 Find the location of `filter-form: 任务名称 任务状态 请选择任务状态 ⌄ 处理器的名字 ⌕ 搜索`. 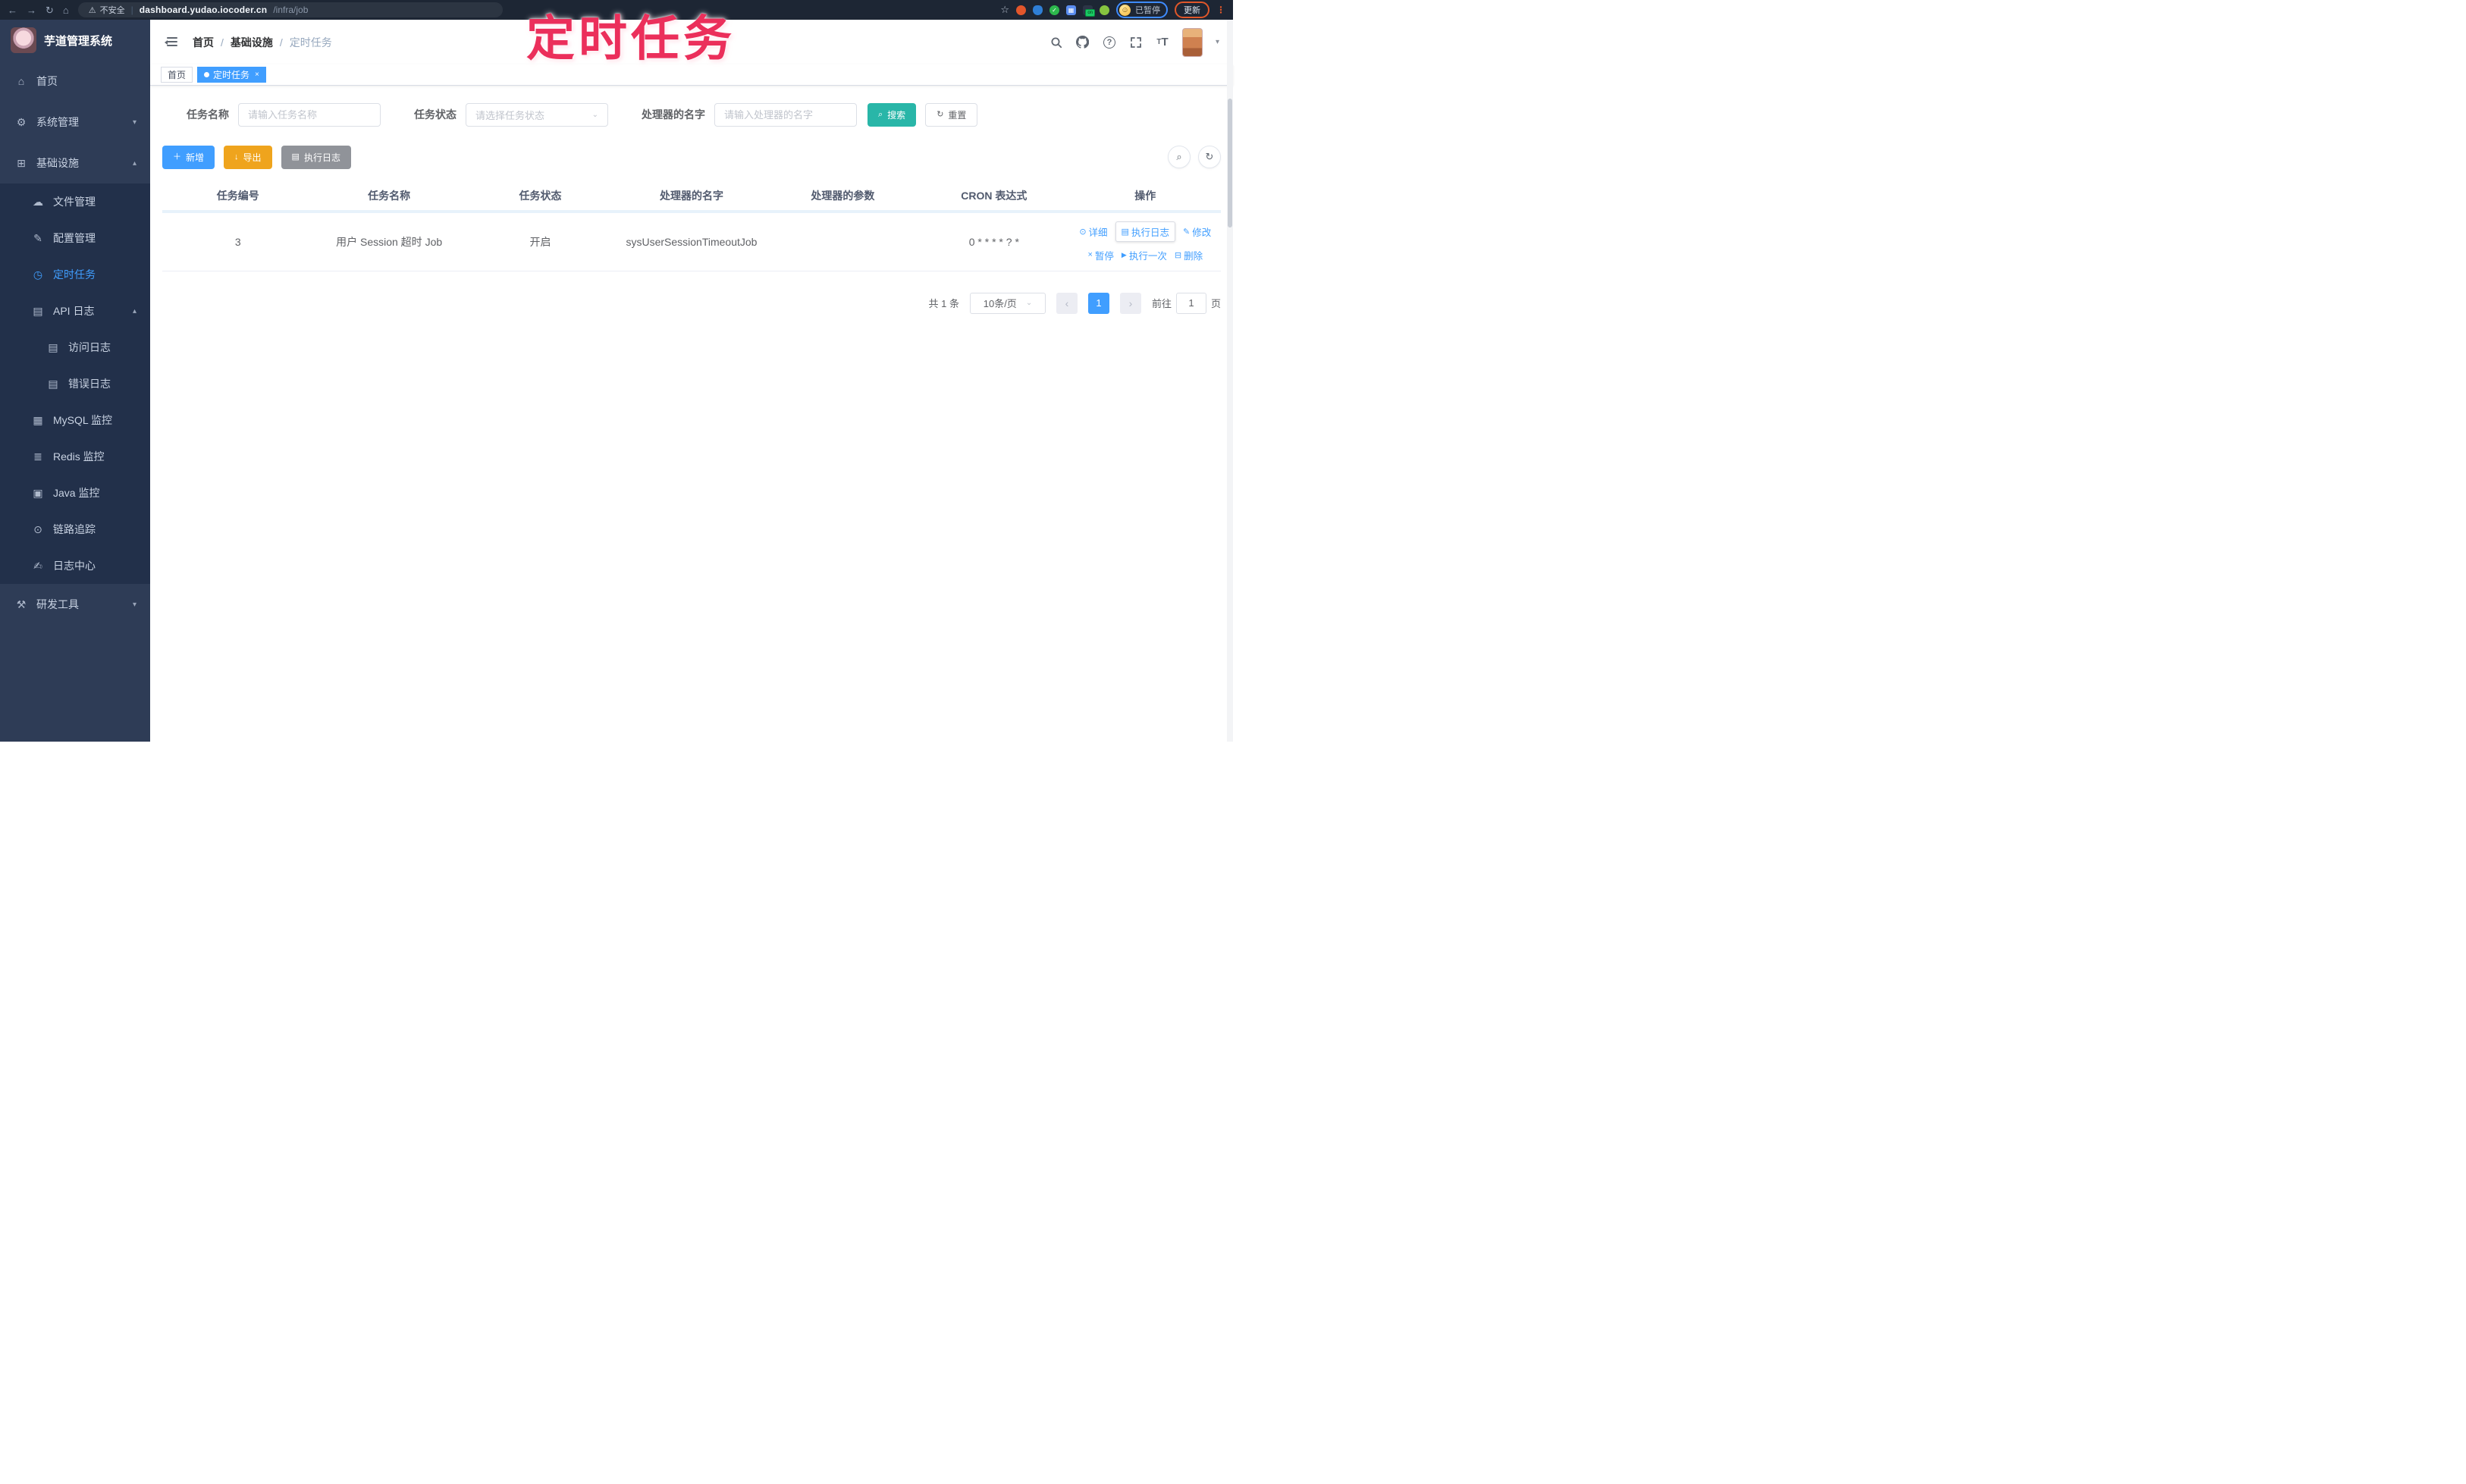

filter-form: 任务名称 任务状态 请选择任务状态 ⌄ 处理器的名字 ⌕ 搜索 is located at coordinates (691, 115).